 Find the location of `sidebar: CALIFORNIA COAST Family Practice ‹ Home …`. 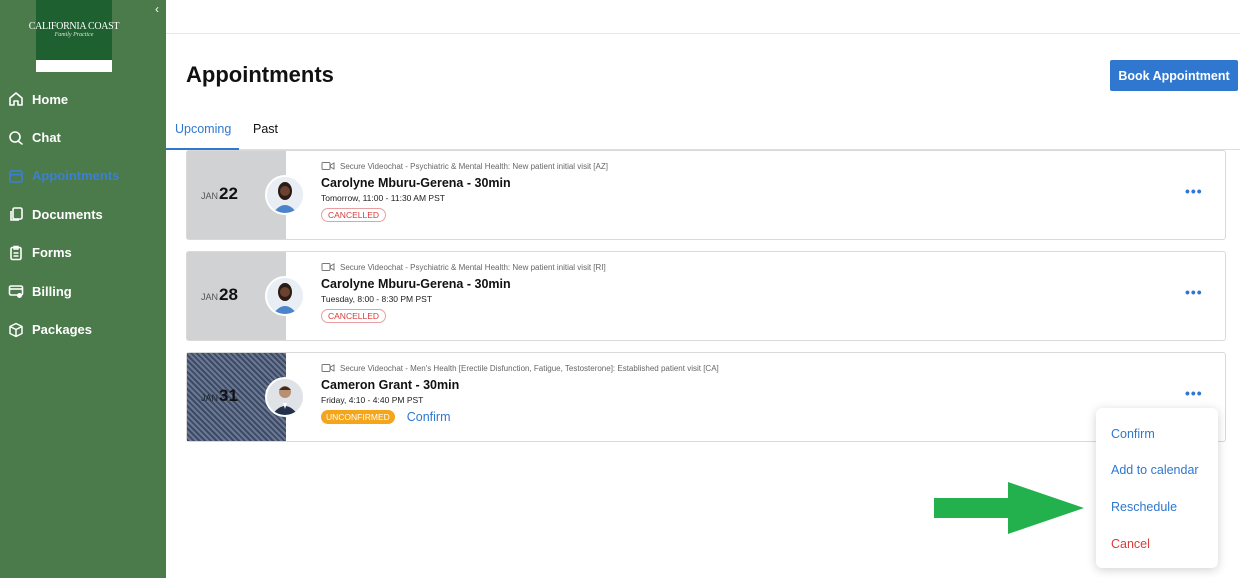

sidebar: CALIFORNIA COAST Family Practice ‹ Home … is located at coordinates (83, 289).